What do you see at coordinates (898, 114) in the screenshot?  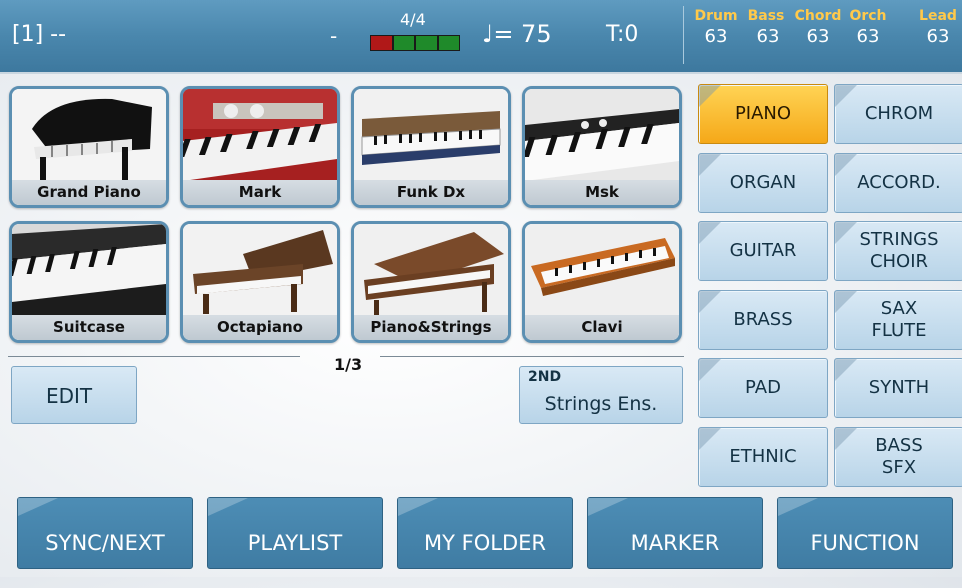 I see `category-chrom: CHROM` at bounding box center [898, 114].